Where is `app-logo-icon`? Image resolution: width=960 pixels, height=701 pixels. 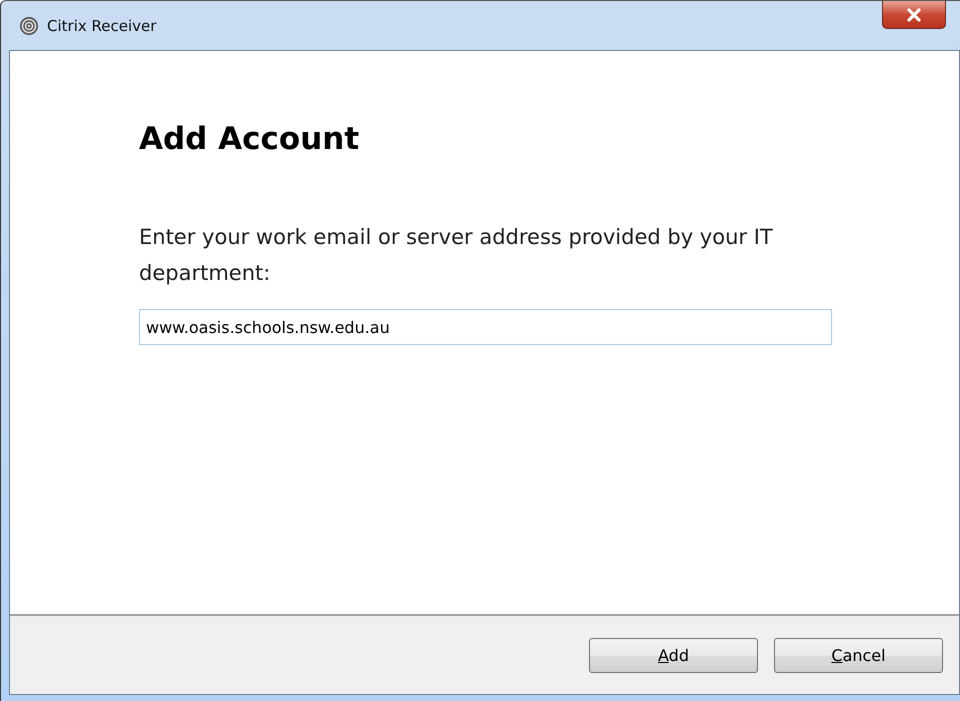
app-logo-icon is located at coordinates (29, 26).